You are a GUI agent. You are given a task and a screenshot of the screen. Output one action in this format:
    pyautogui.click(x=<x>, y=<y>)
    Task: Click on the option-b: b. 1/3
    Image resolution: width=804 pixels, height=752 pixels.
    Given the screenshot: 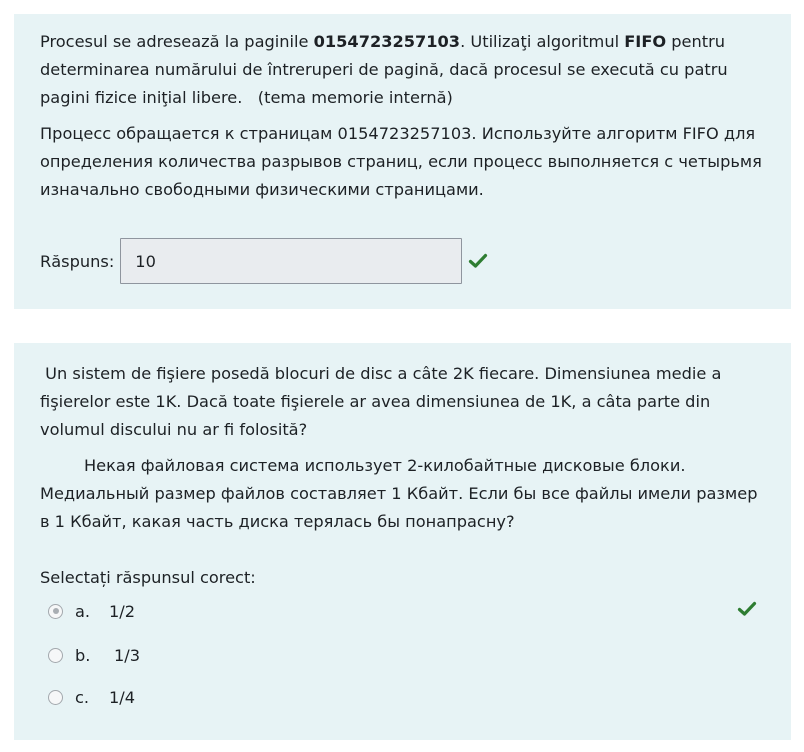 What is the action you would take?
    pyautogui.click(x=94, y=655)
    